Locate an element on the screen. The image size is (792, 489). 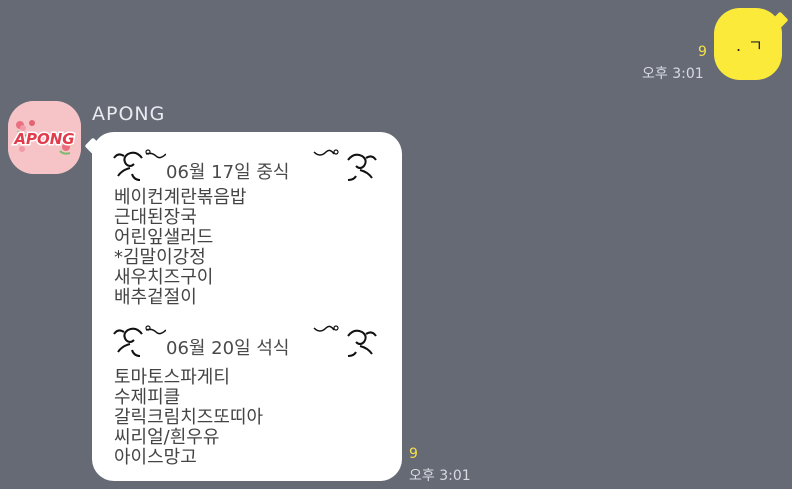
menu-item: 갈릭크림치즈또띠아 is located at coordinates (189, 417).